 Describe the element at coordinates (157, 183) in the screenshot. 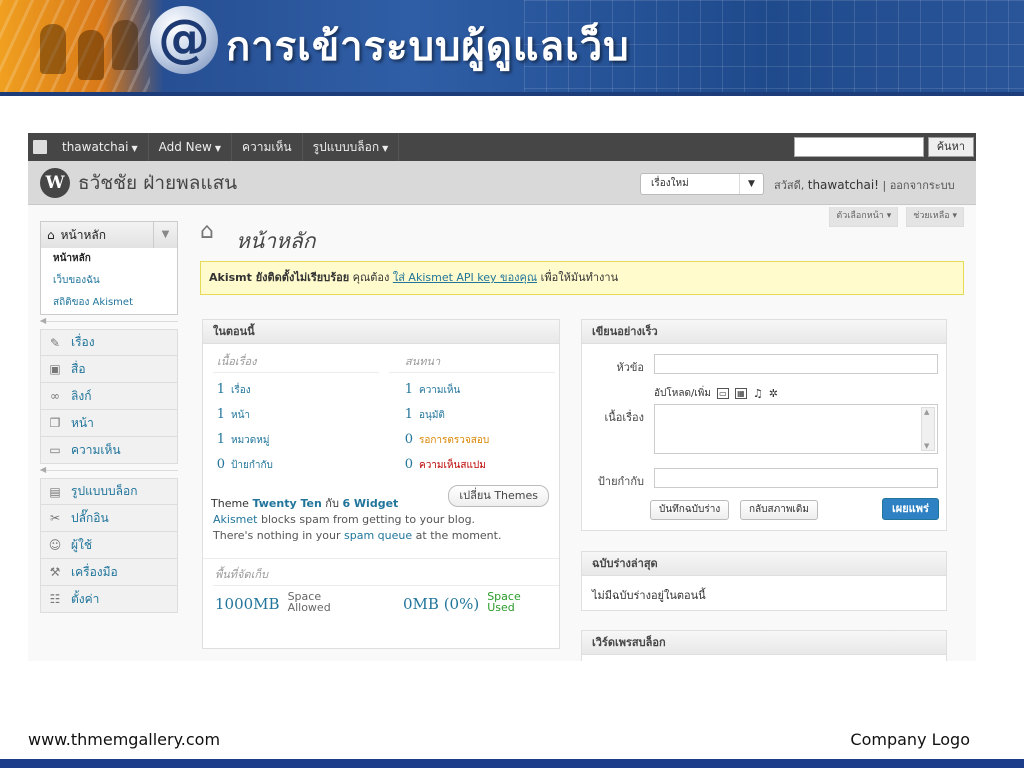

I see `site-name: ธวัชชัย ฝ่ายพลแสน` at that location.